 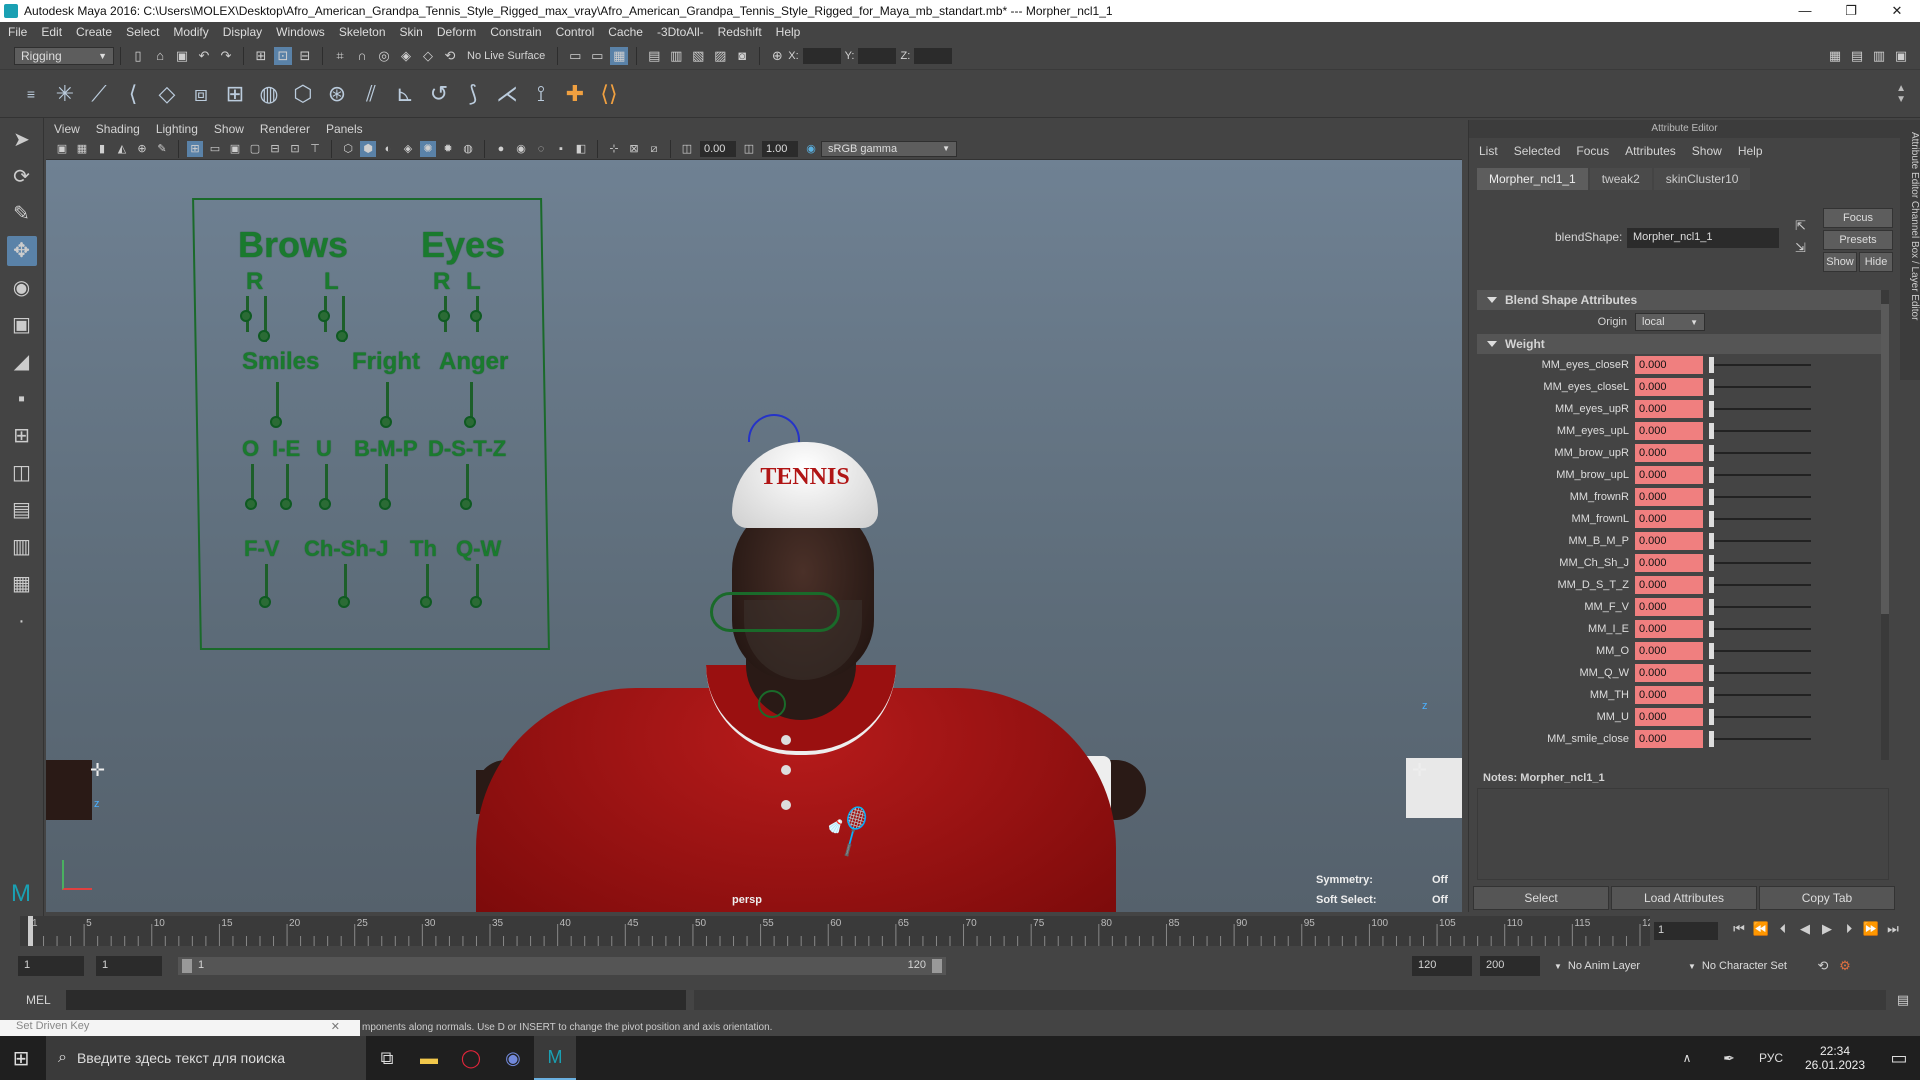 What do you see at coordinates (1851, 11) in the screenshot?
I see `maximize-button: ❐` at bounding box center [1851, 11].